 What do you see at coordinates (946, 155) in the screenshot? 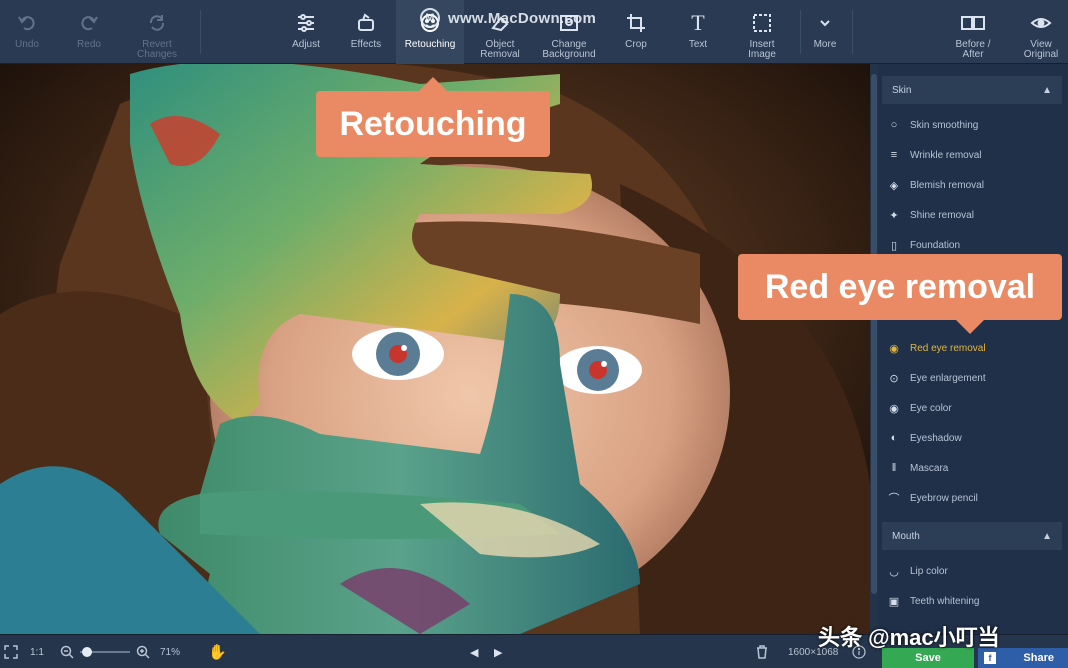
I see `item-label: Wrinkle removal` at bounding box center [946, 155].